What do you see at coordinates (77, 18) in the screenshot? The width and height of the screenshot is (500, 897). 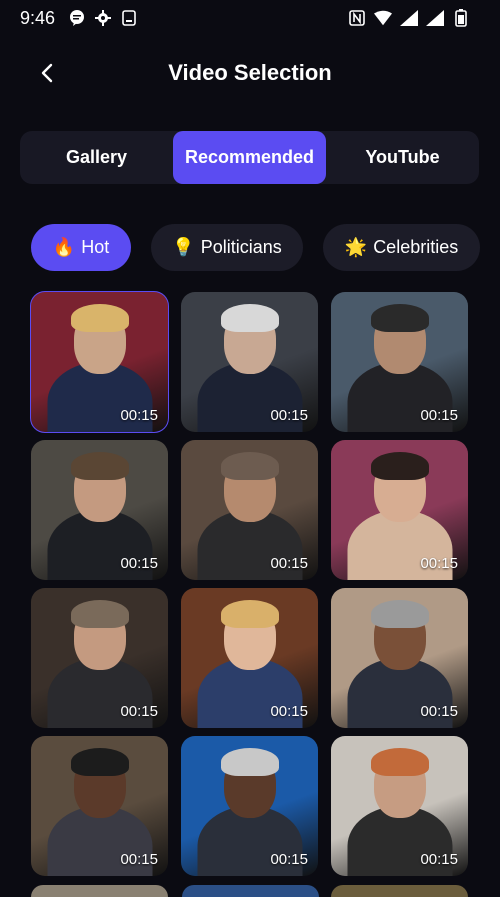 I see `message-bubble-icon` at bounding box center [77, 18].